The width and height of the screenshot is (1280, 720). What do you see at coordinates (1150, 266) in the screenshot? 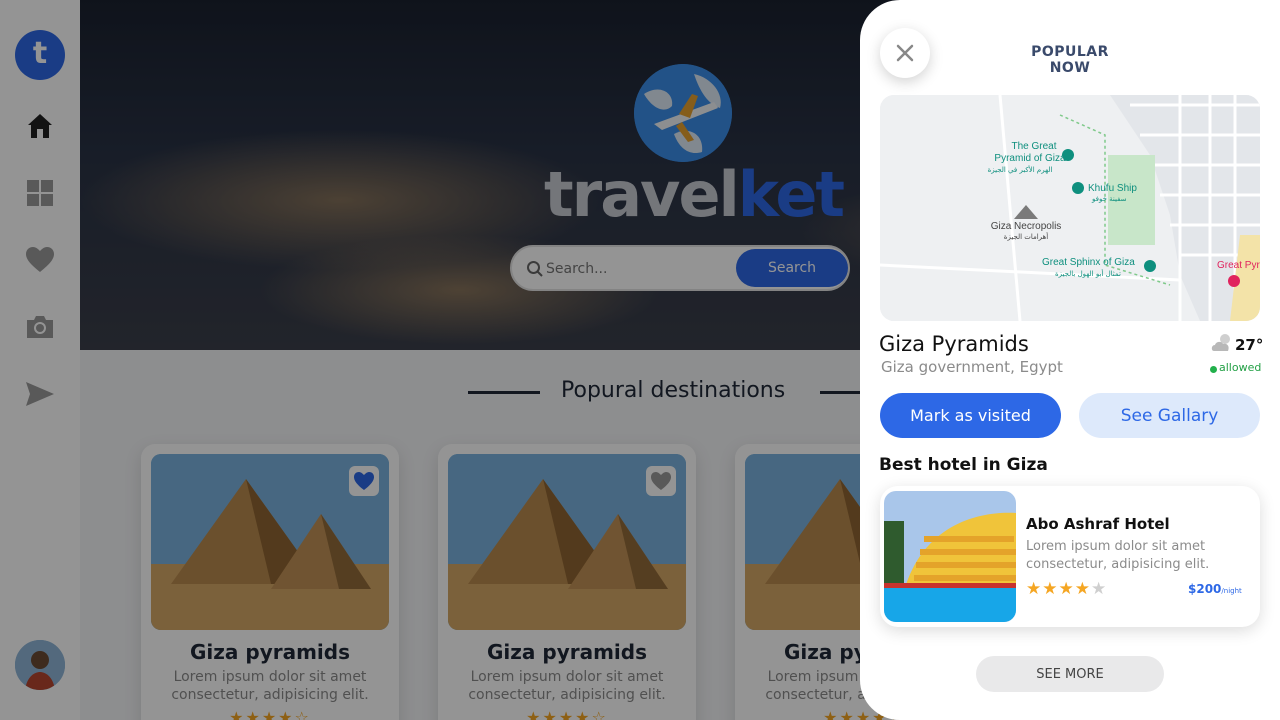
I see `sphinx-map-pin` at bounding box center [1150, 266].